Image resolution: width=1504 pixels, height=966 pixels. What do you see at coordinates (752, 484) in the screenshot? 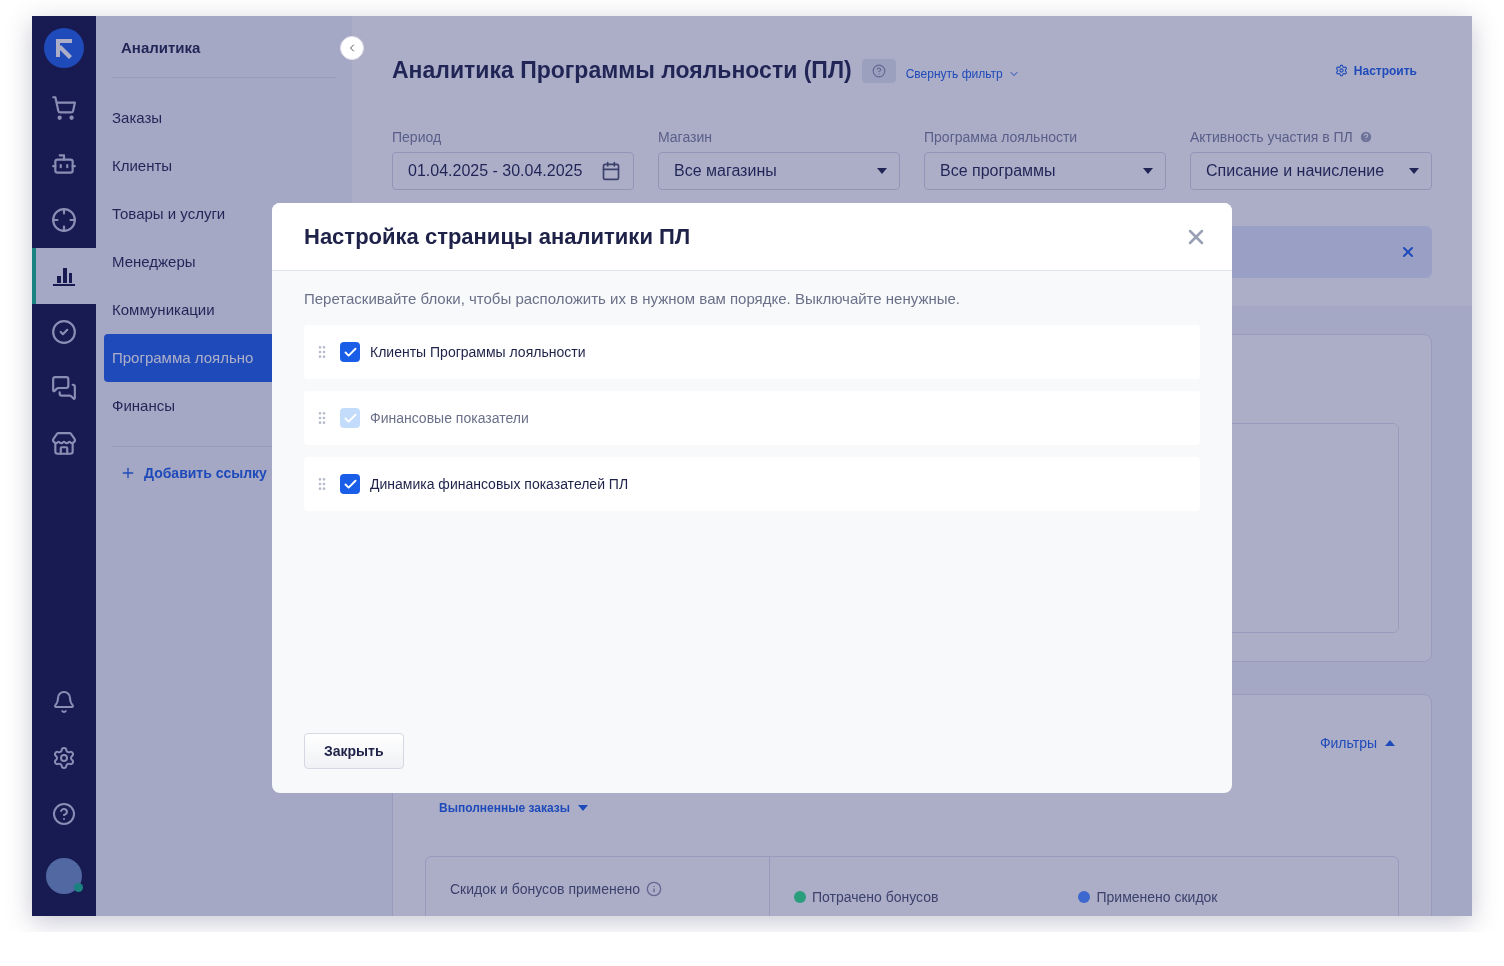
I see `block-row: Динамика финансовых показателей ПЛ` at bounding box center [752, 484].